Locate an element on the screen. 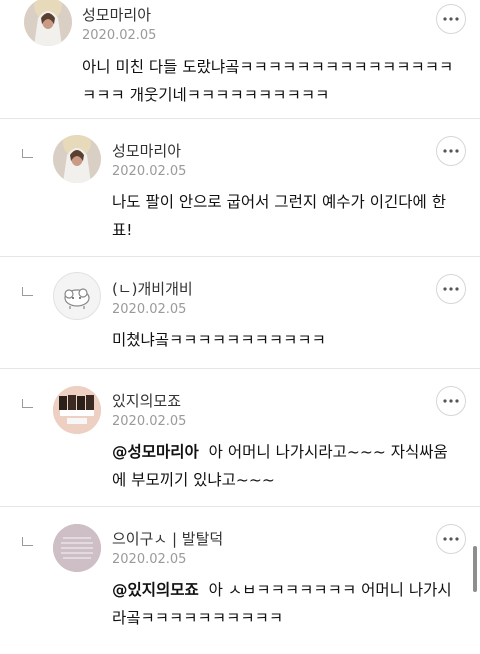  comment-text: @성모마리아 아 어머니 나가시라고~~~ 자식싸움에 부모끼기 있냐고~~~ is located at coordinates (287, 466).